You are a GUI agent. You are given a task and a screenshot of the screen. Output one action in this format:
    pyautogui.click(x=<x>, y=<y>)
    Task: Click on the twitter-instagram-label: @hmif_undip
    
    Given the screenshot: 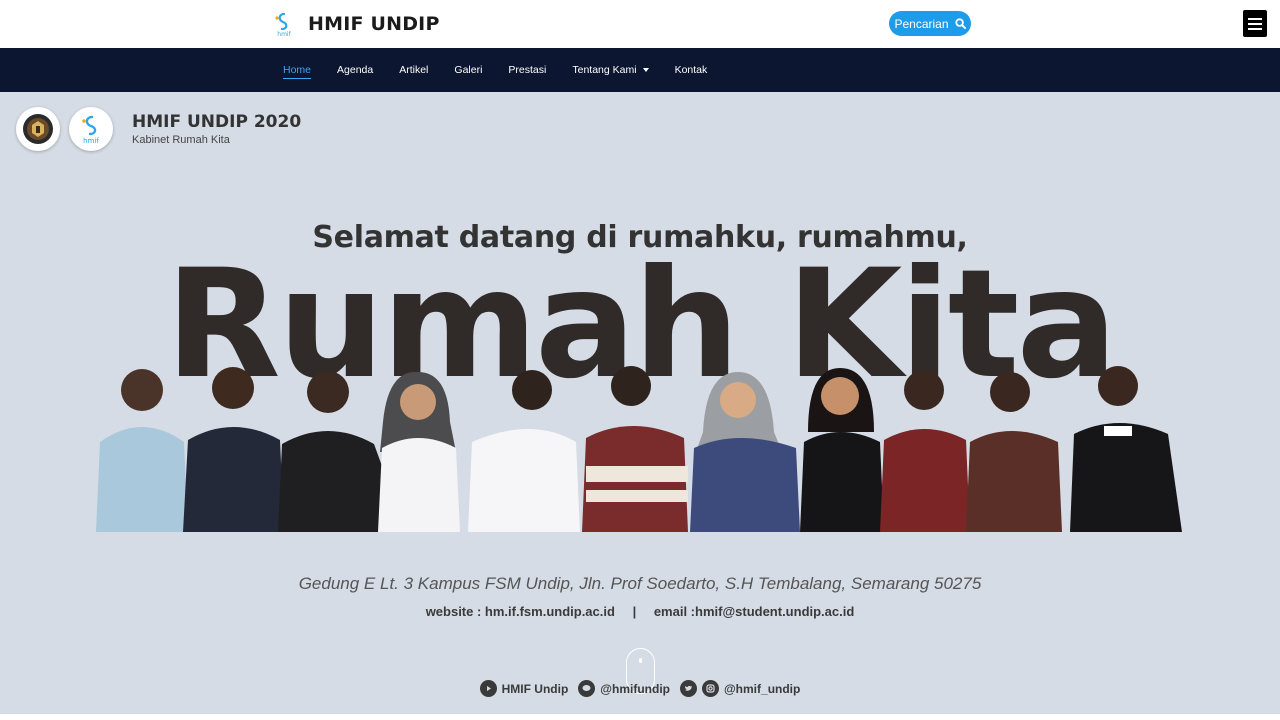 What is the action you would take?
    pyautogui.click(x=762, y=688)
    